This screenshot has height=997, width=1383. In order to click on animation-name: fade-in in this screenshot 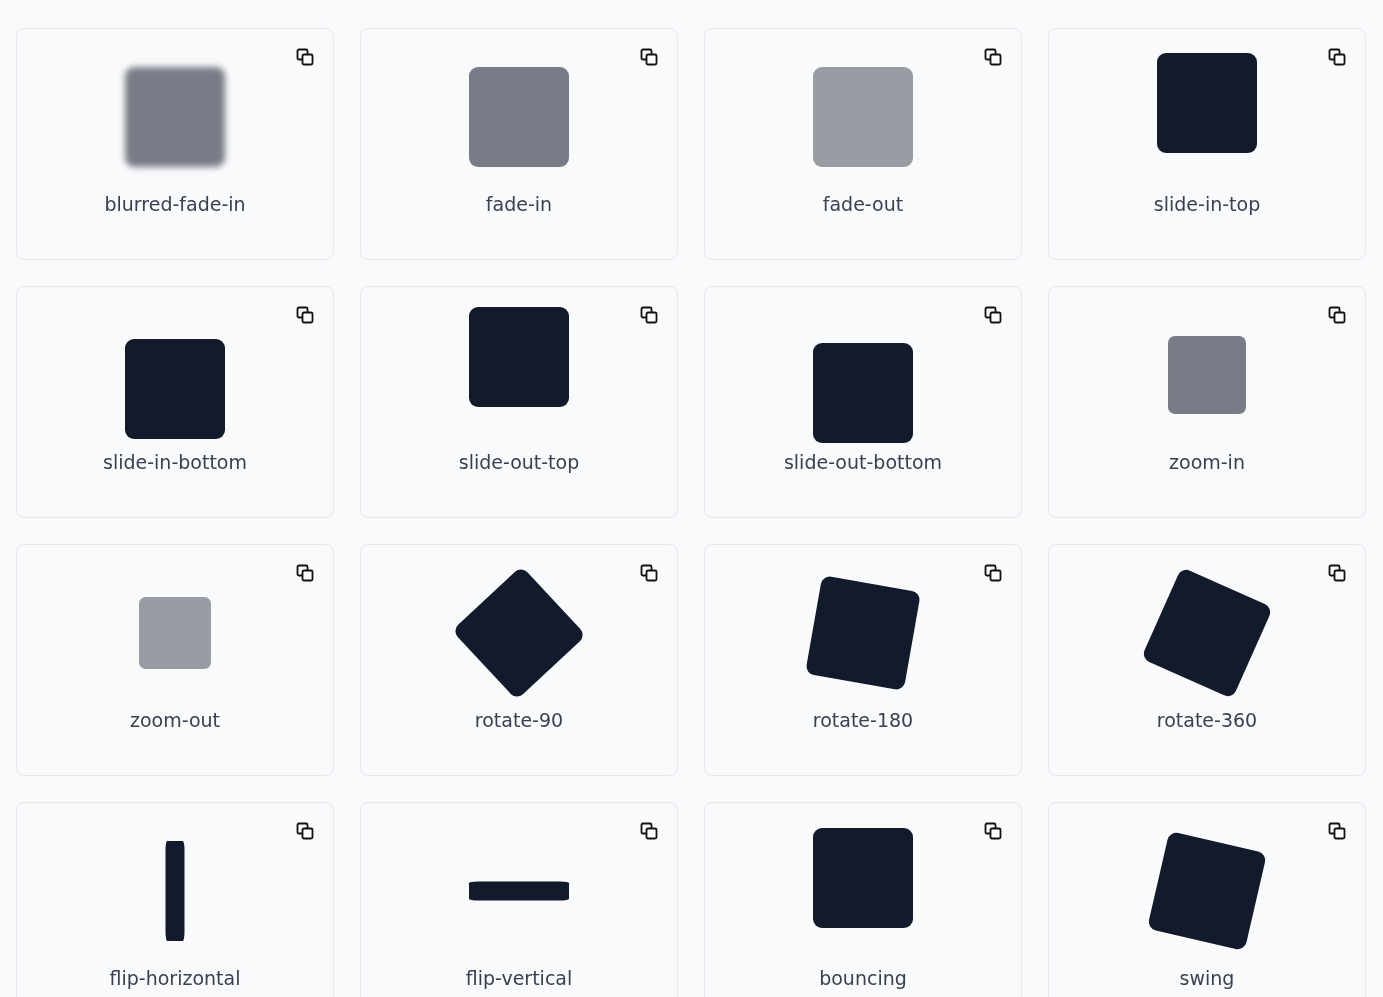, I will do `click(519, 204)`.